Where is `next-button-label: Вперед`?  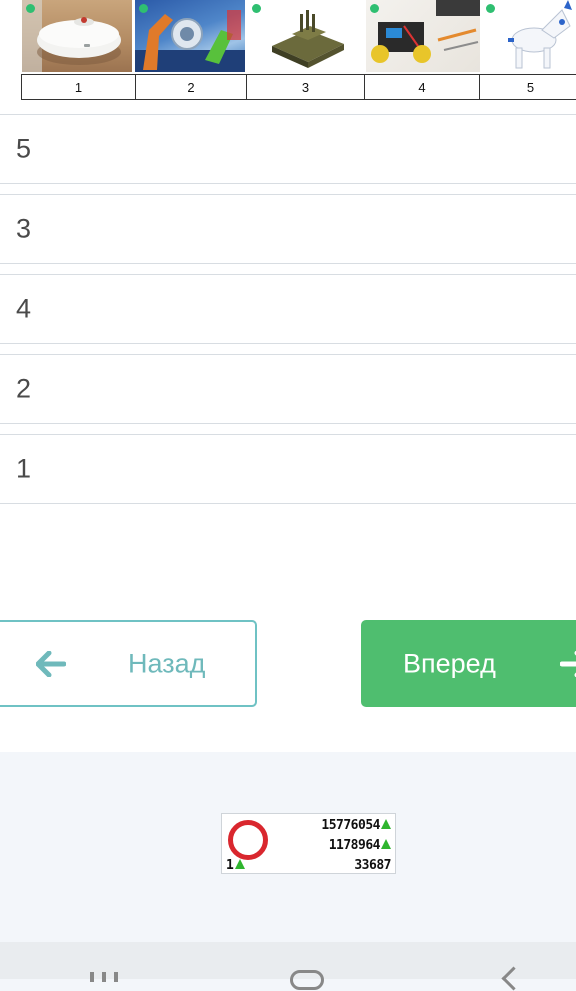 next-button-label: Вперед is located at coordinates (449, 663).